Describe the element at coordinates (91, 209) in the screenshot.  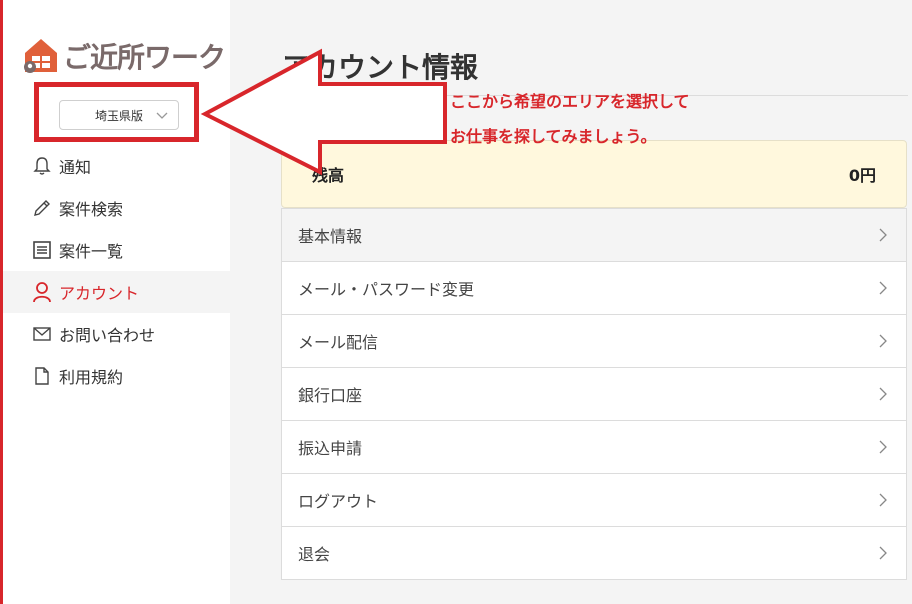
I see `sidebar-item-label: 案件検索` at that location.